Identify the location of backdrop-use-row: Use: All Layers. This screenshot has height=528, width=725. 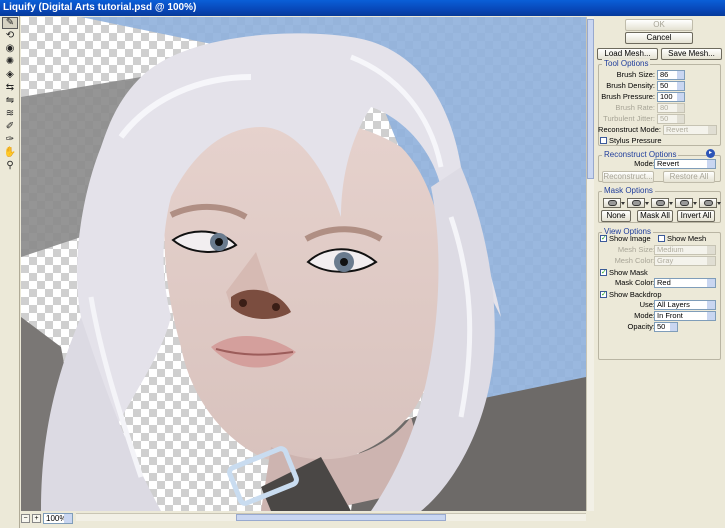
(660, 305).